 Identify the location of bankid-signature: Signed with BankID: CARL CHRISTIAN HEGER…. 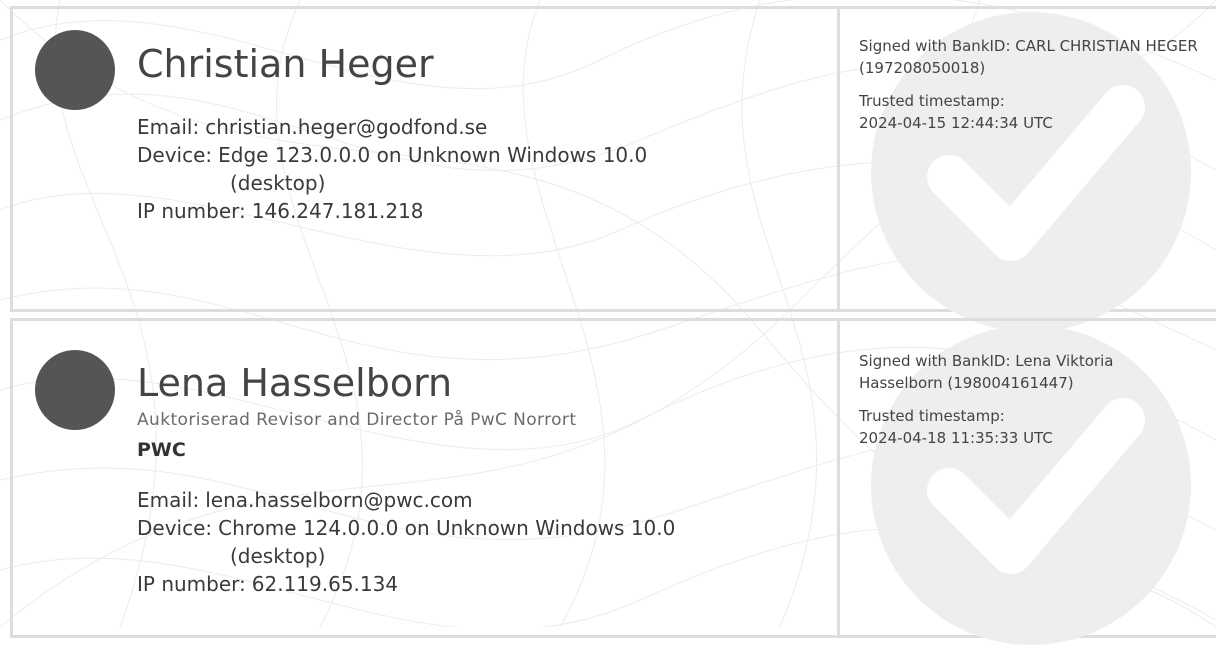
(1028, 57).